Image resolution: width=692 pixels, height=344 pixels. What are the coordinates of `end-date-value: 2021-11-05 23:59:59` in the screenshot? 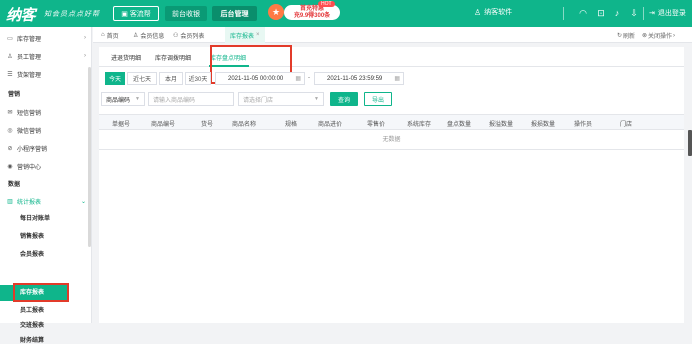 It's located at (355, 78).